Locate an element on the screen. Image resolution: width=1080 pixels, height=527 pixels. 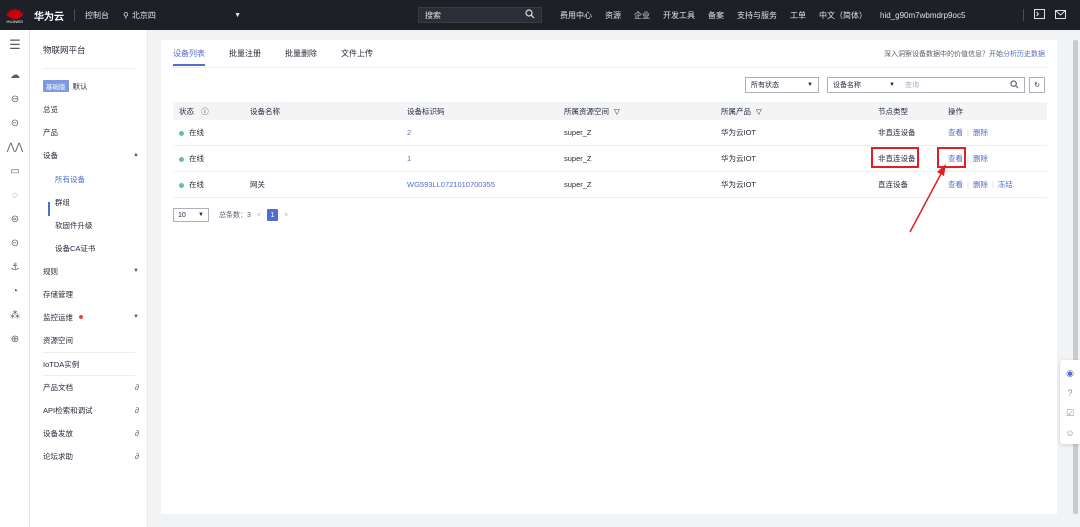
search-field-select: 设备名称 ▼ is located at coordinates (864, 85).